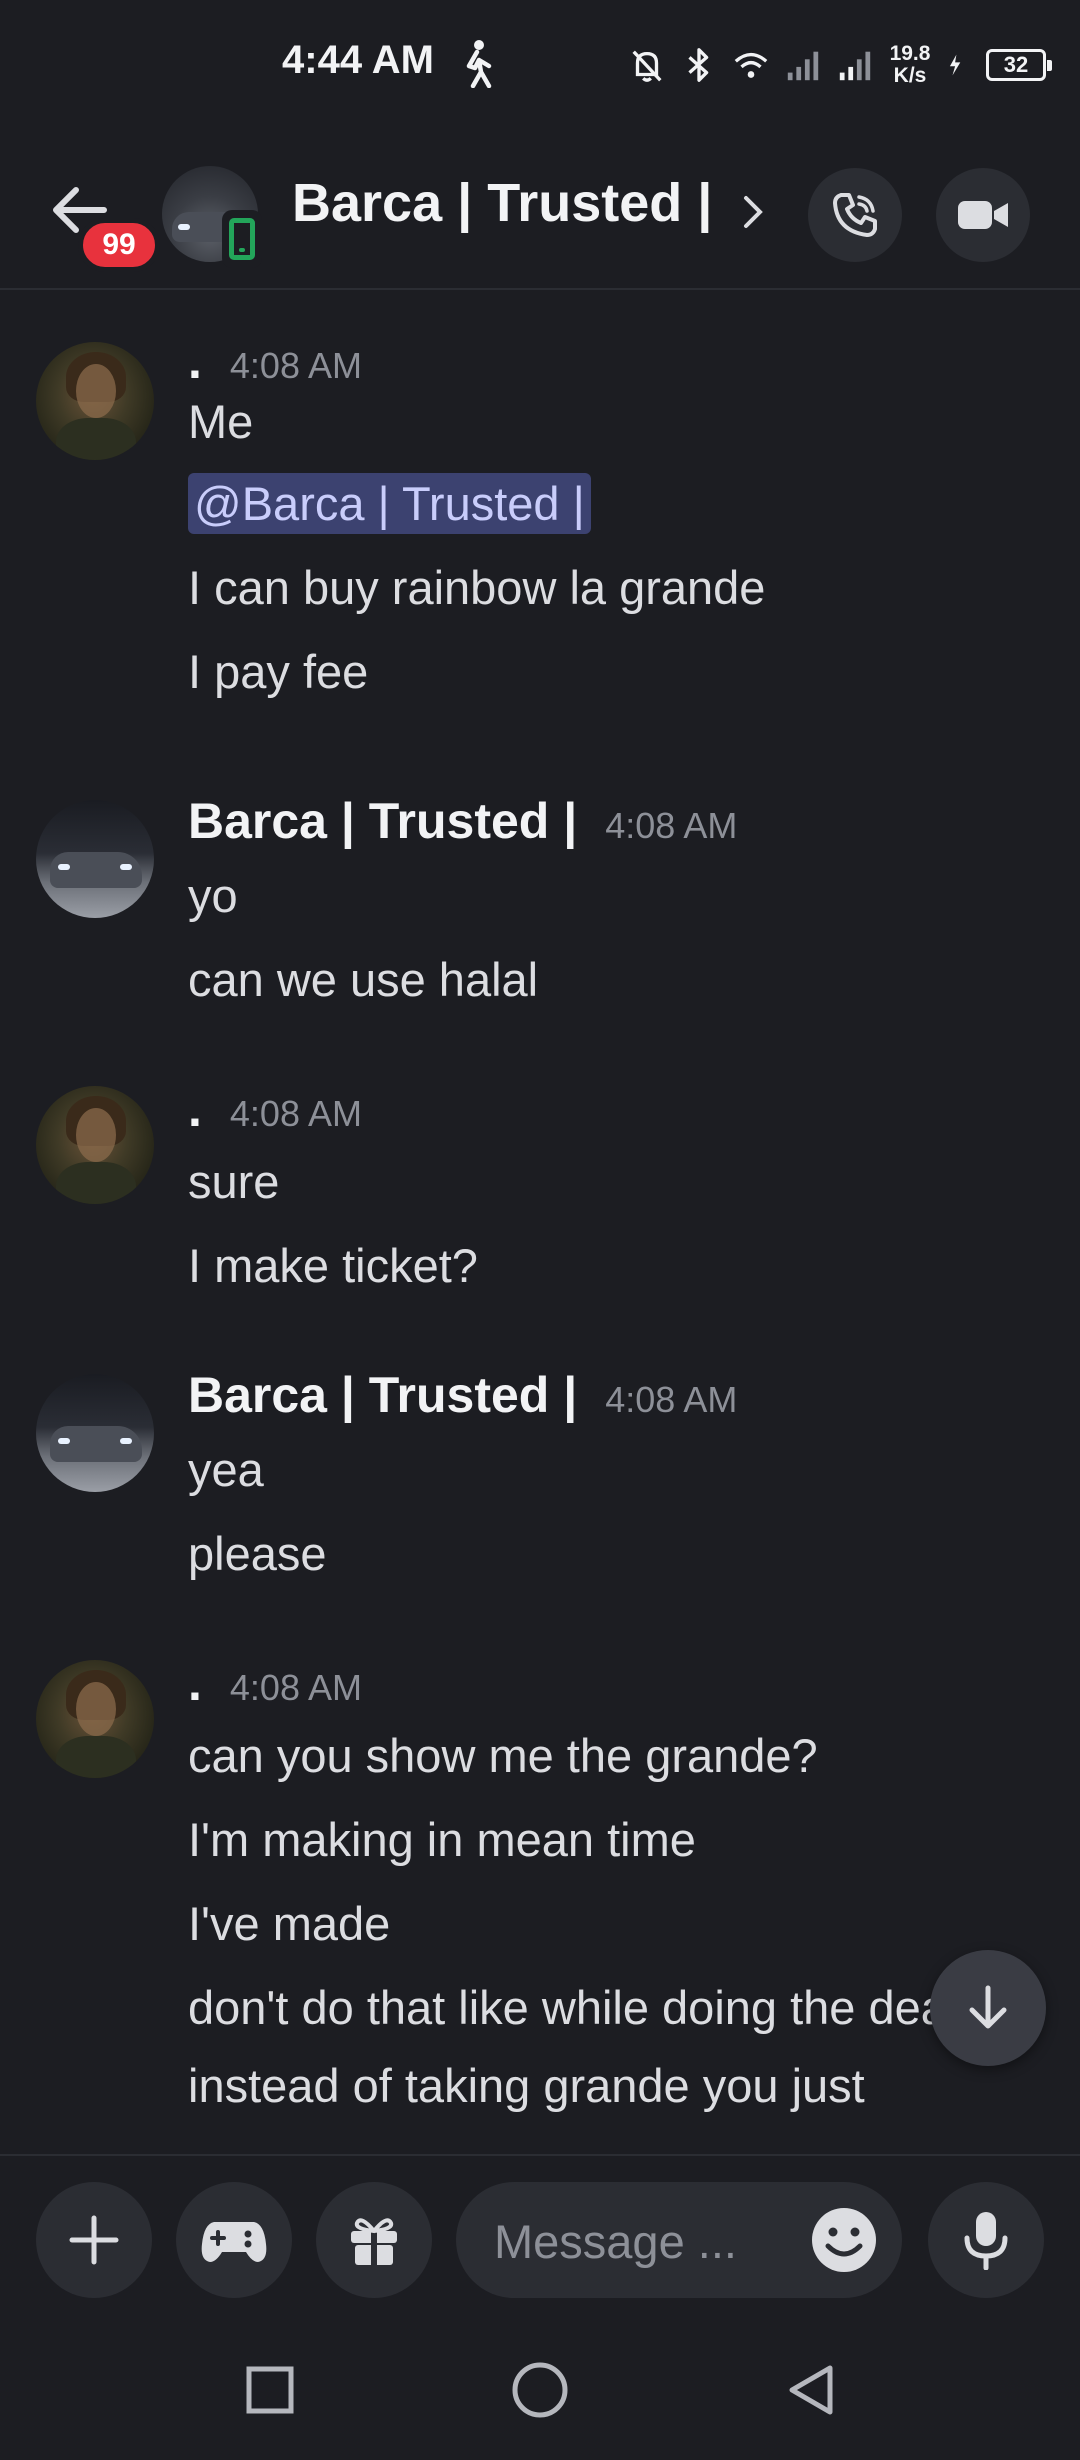 This screenshot has width=1080, height=2460. I want to click on message-line: @Barca | Trusted |, so click(389, 503).